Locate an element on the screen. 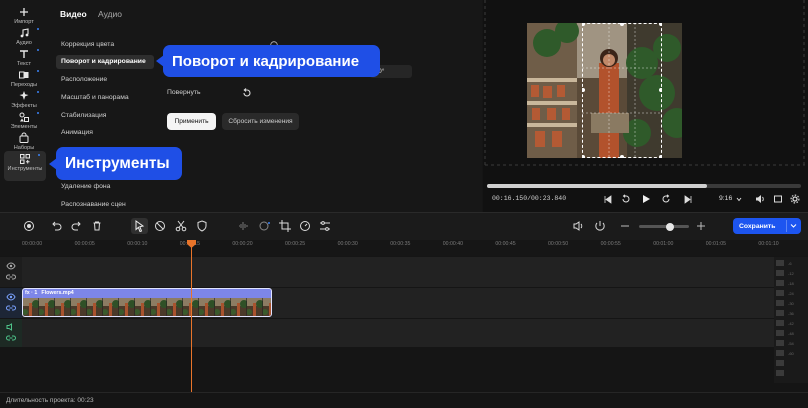 This screenshot has height=408, width=808. clip-header: fx · 1 Flowers.mp4 is located at coordinates (49, 294).